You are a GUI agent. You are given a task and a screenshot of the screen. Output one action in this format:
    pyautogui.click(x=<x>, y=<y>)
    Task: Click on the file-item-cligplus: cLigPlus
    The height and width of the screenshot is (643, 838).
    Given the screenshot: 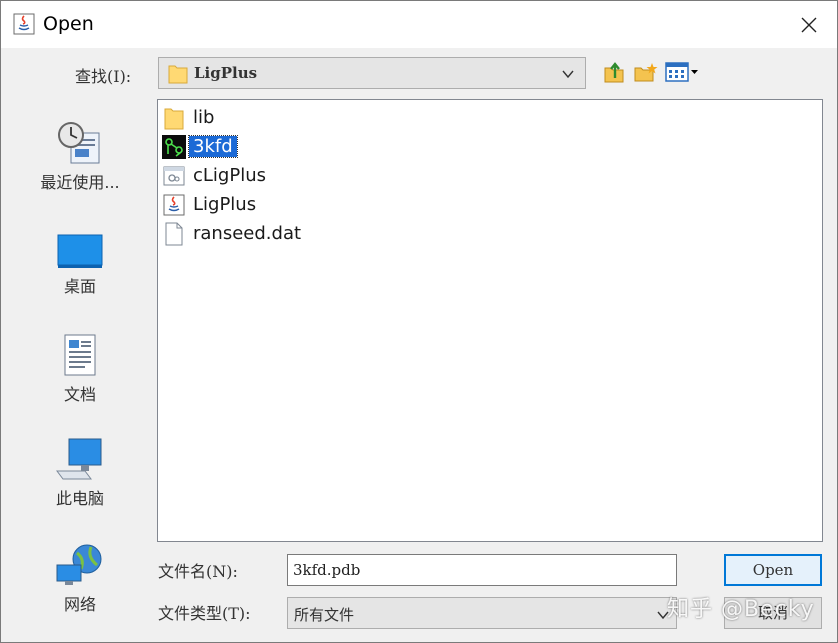 What is the action you would take?
    pyautogui.click(x=215, y=175)
    